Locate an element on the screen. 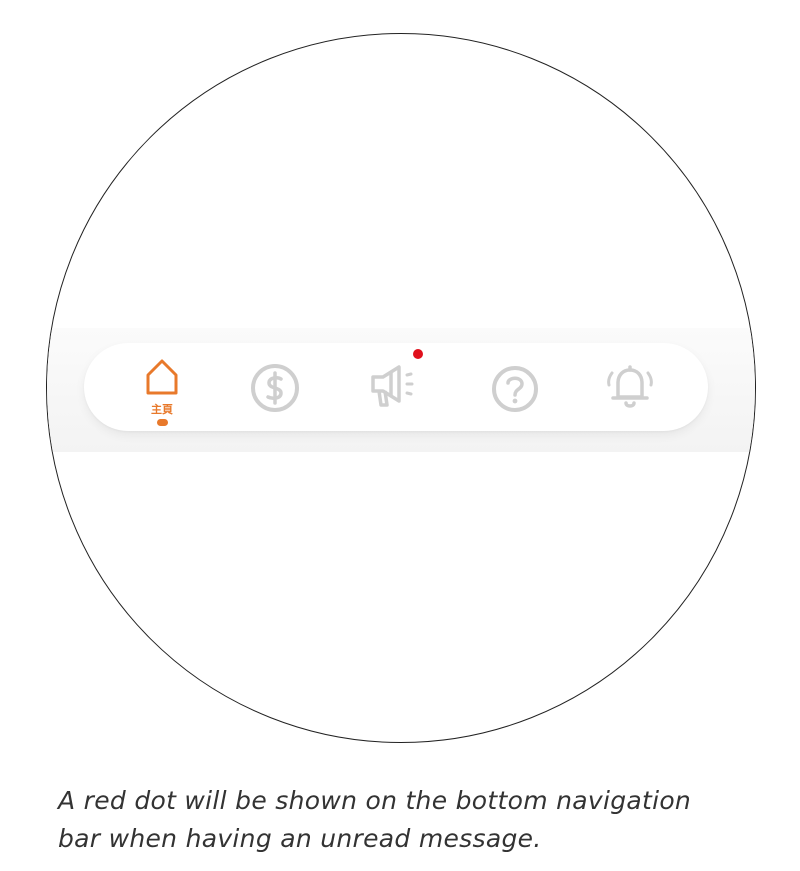  nav-label-home: 主頁 is located at coordinates (162, 409).